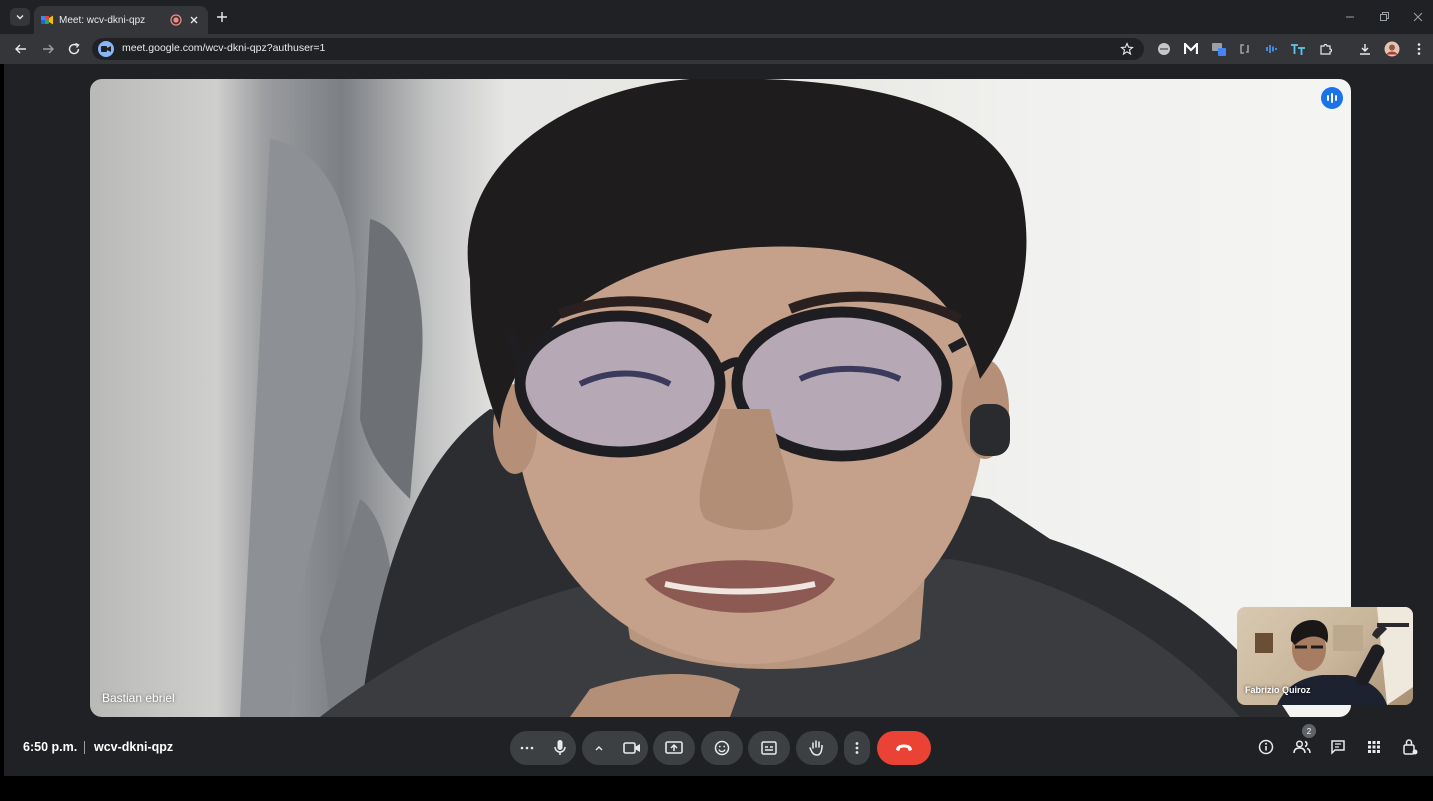 The height and width of the screenshot is (801, 1433). Describe the element at coordinates (50, 747) in the screenshot. I see `meeting-clock: 6:50 p.m.` at that location.